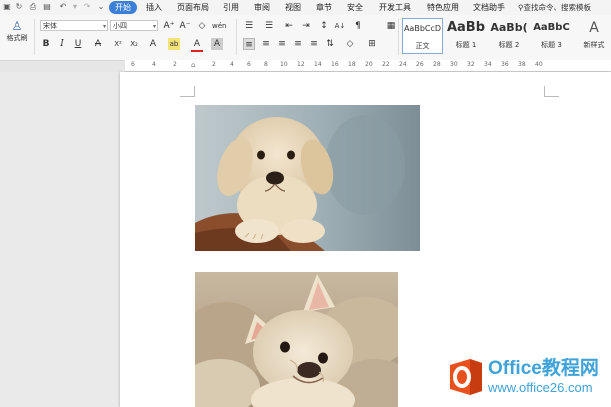  Describe the element at coordinates (219, 26) in the screenshot. I see `phonetic-guide-icon: wén` at that location.